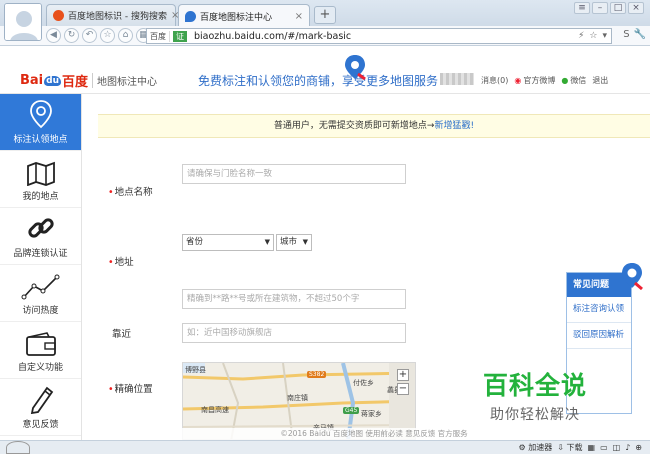  What do you see at coordinates (215, 410) in the screenshot?
I see `map-label: 南昌高速` at bounding box center [215, 410].